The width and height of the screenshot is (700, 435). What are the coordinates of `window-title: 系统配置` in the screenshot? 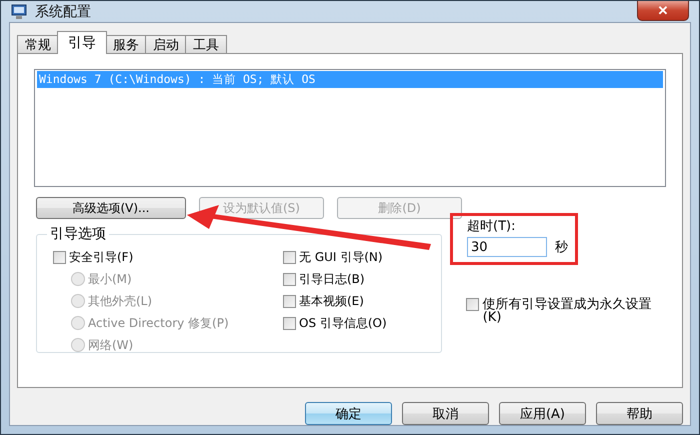 It's located at (63, 11).